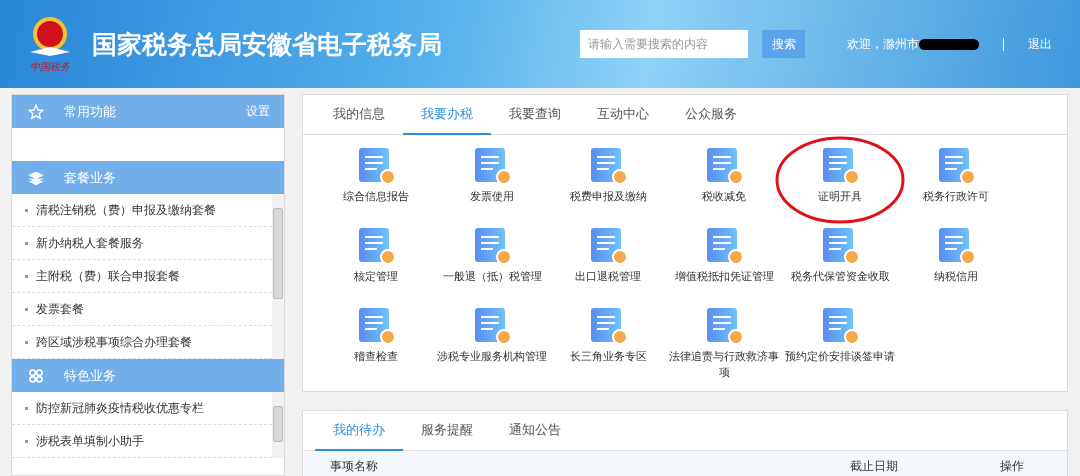  Describe the element at coordinates (874, 466) in the screenshot. I see `column-header: 截止日期` at that location.